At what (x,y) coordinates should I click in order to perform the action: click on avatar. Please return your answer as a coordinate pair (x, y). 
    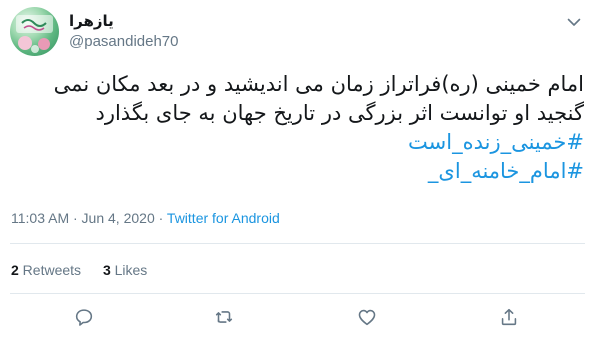
    Looking at the image, I should click on (34, 31).